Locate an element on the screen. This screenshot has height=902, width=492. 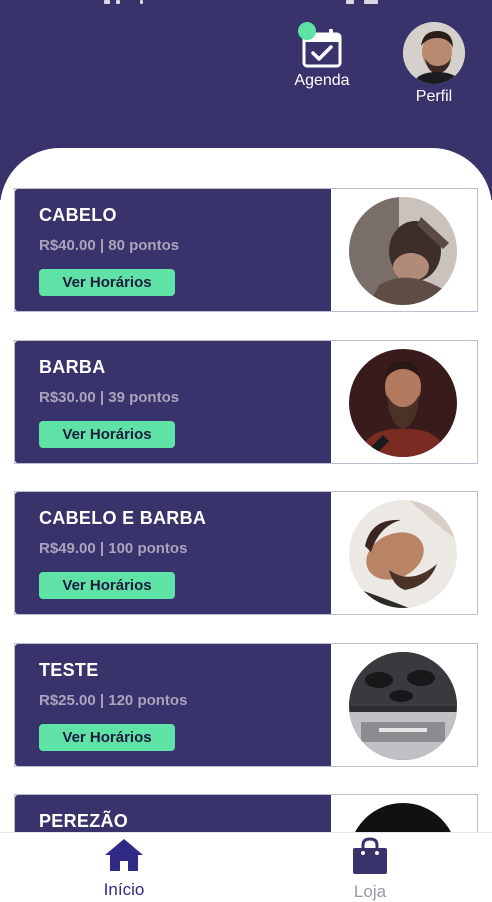
service-price: R$30.00 | 39 pontos is located at coordinates (109, 397).